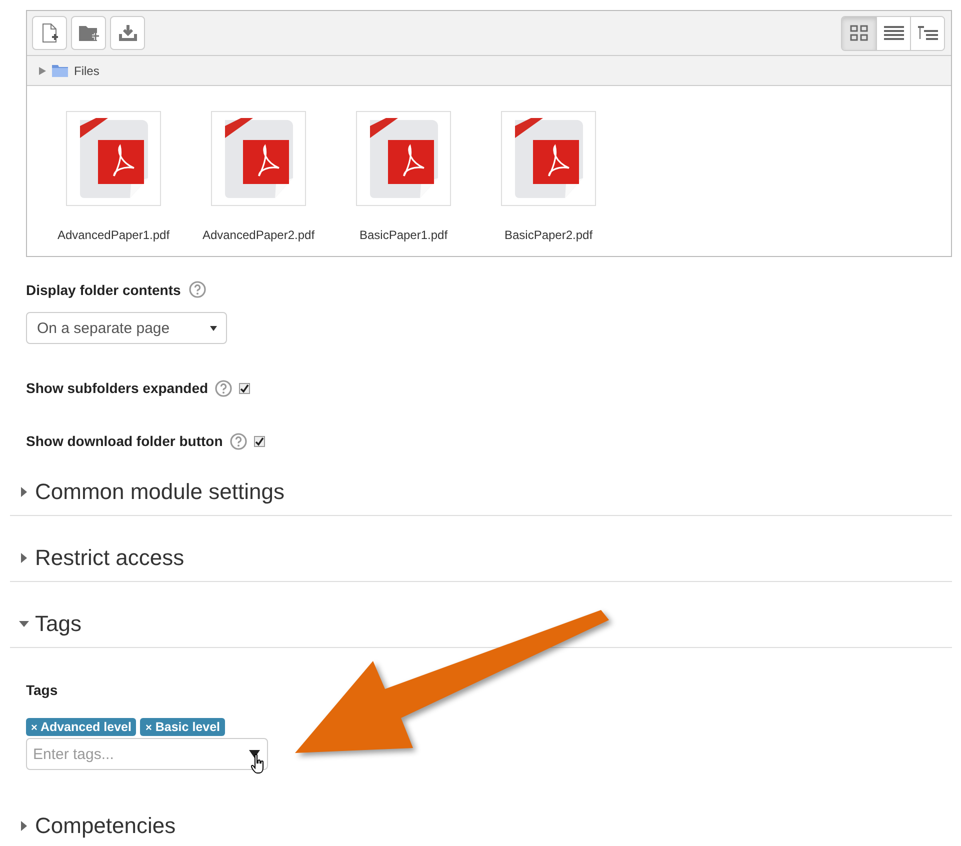  I want to click on folder-plus-icon, so click(89, 33).